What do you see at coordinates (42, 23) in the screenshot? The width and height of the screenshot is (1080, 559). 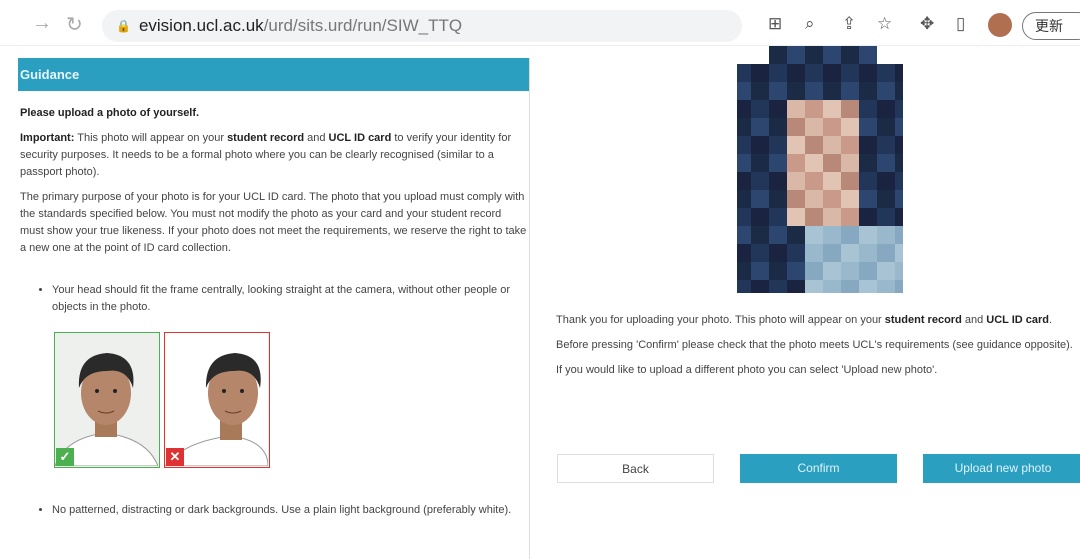 I see `forward-icon: →` at bounding box center [42, 23].